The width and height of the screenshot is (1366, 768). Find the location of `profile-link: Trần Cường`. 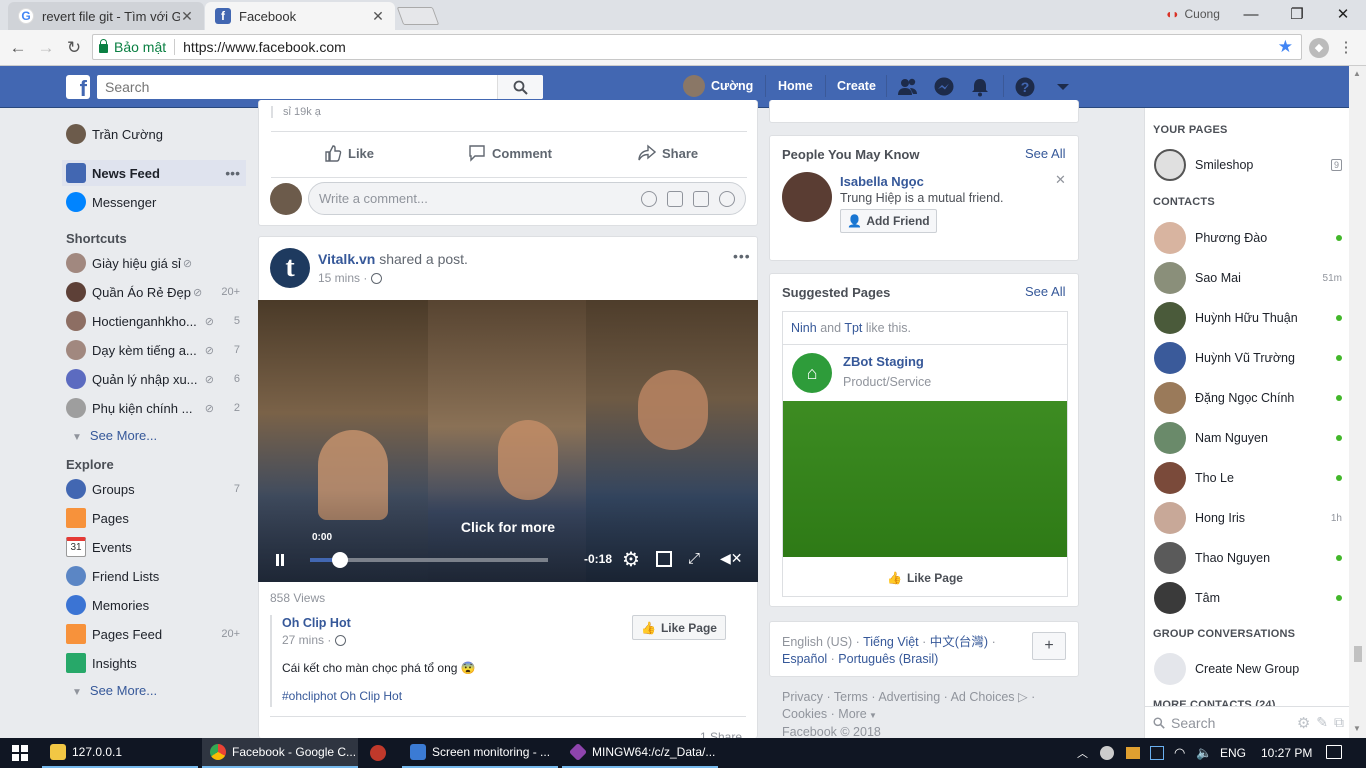

profile-link: Trần Cường is located at coordinates (154, 134).